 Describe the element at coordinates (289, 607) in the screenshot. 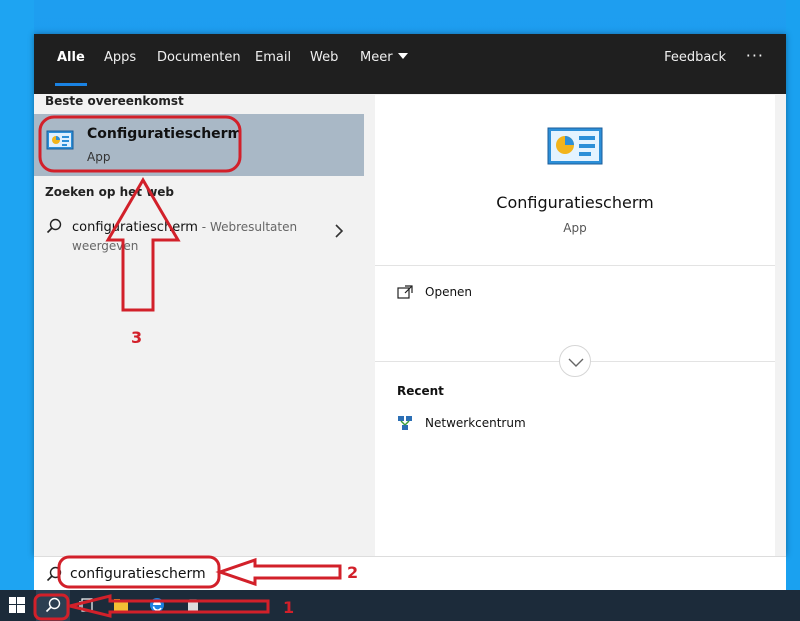

I see `annotation-number-1: 1` at that location.